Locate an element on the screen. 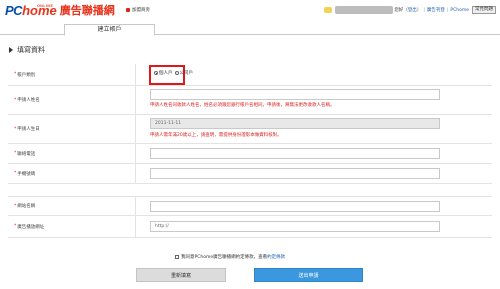 This screenshot has height=289, width=500. mobile-label: * 手機號碼 is located at coordinates (72, 173).